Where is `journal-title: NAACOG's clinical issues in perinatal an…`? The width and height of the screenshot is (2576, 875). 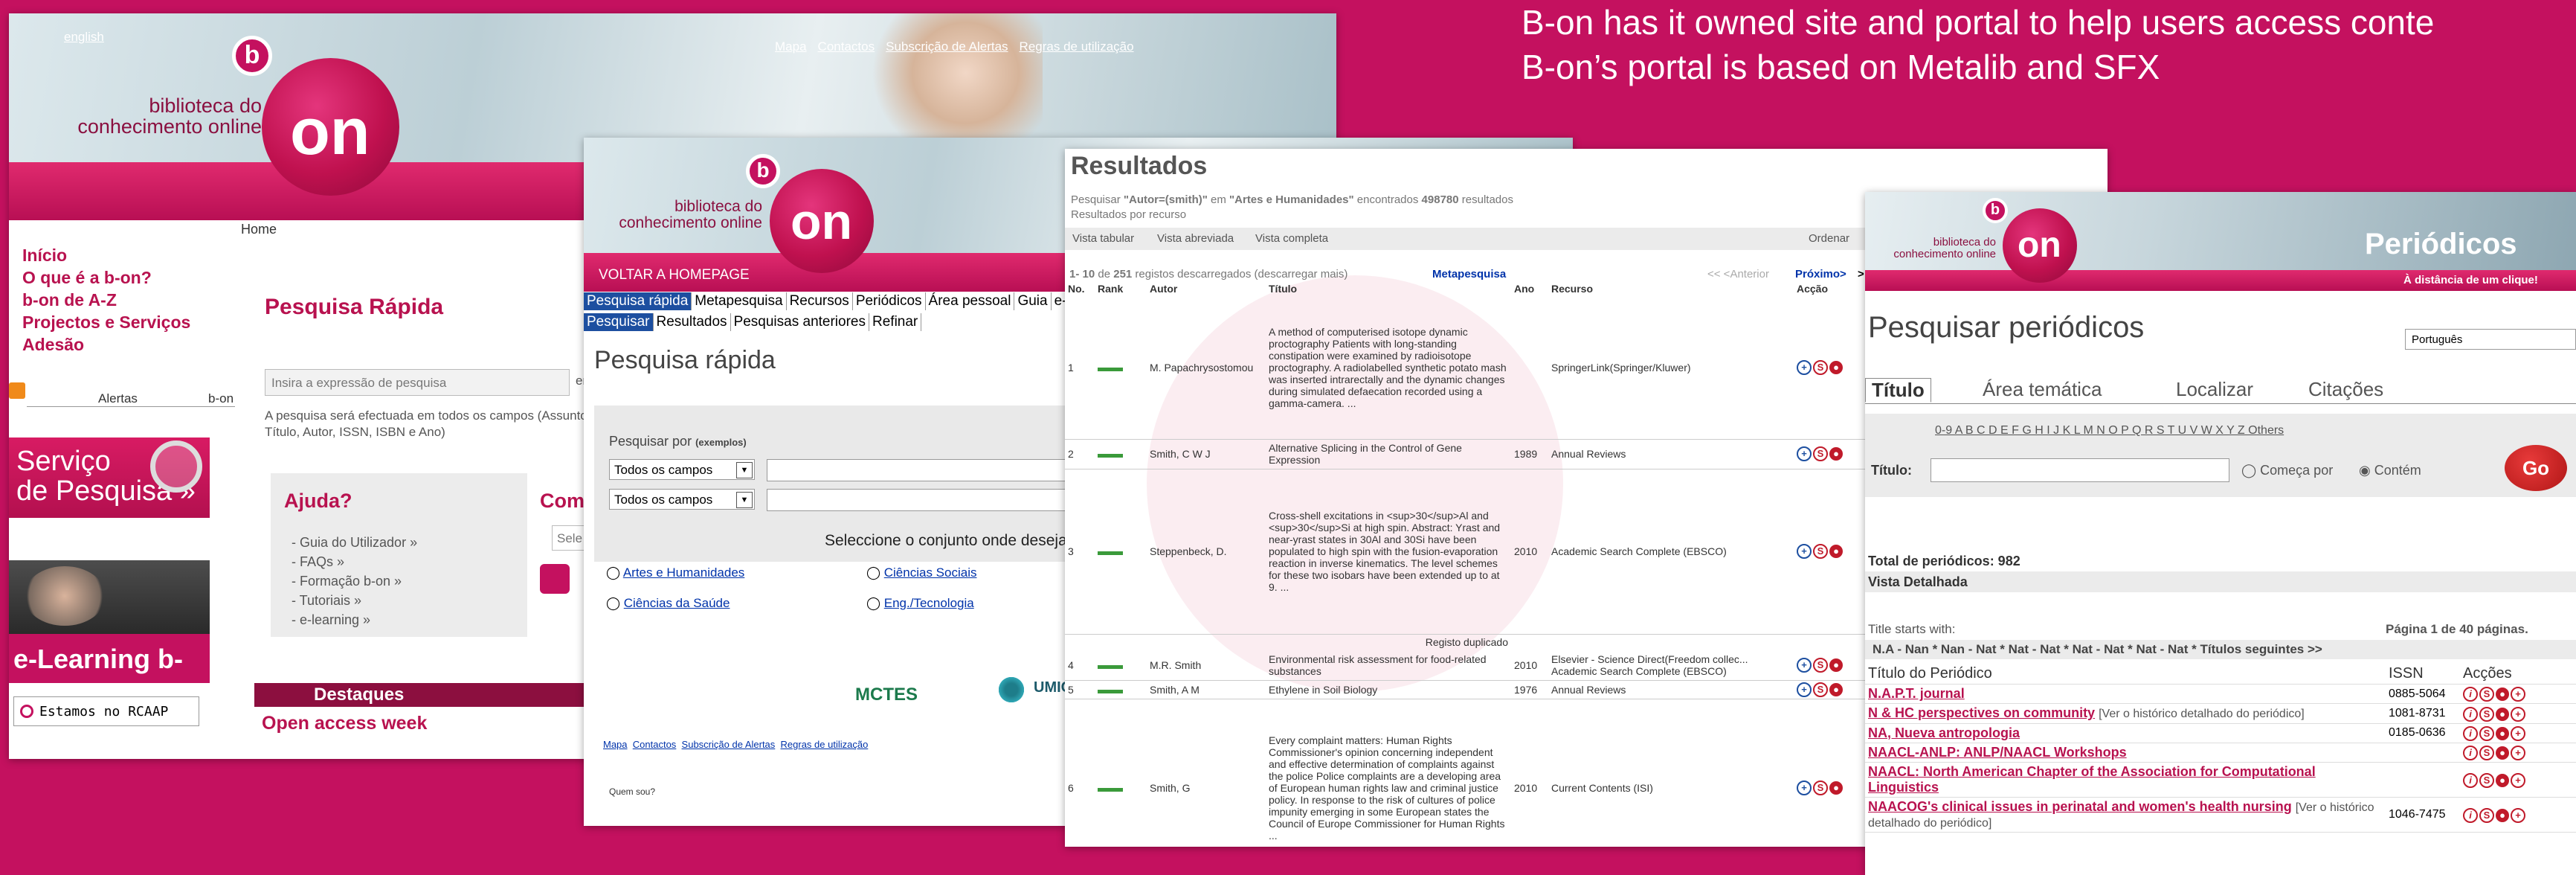
journal-title: NAACOG's clinical issues in perinatal an… is located at coordinates (2080, 807).